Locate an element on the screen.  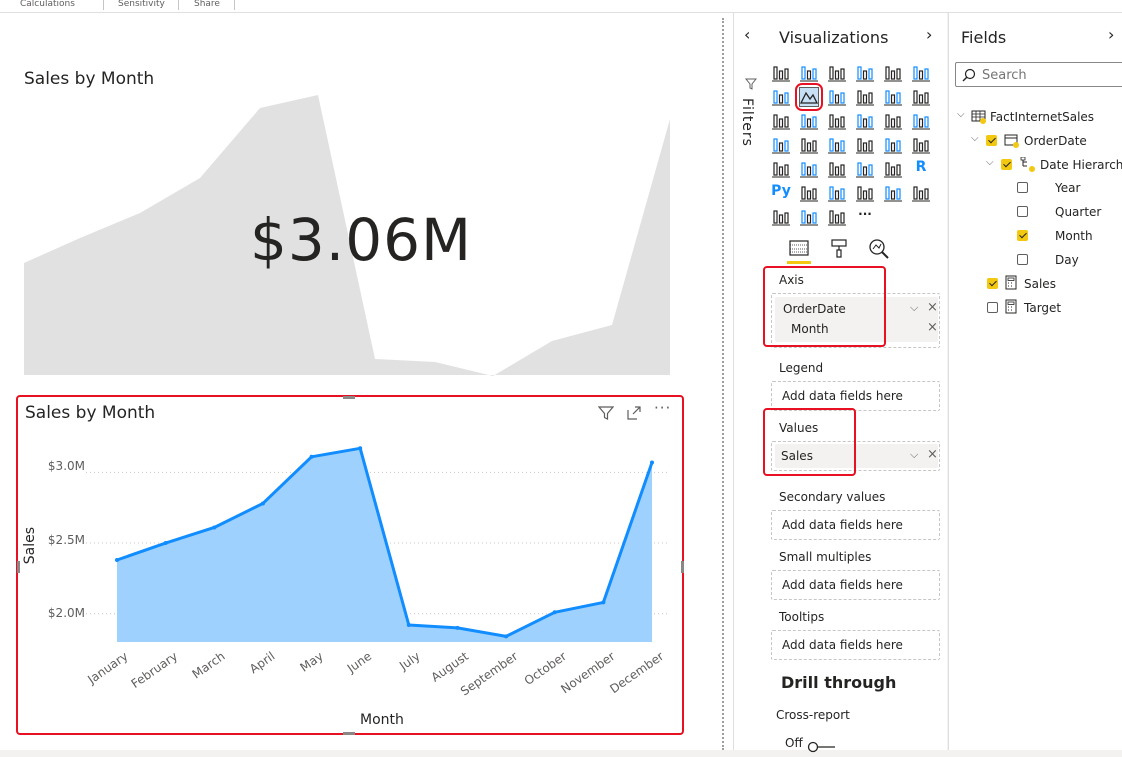
matrix-icon is located at coordinates (893, 169).